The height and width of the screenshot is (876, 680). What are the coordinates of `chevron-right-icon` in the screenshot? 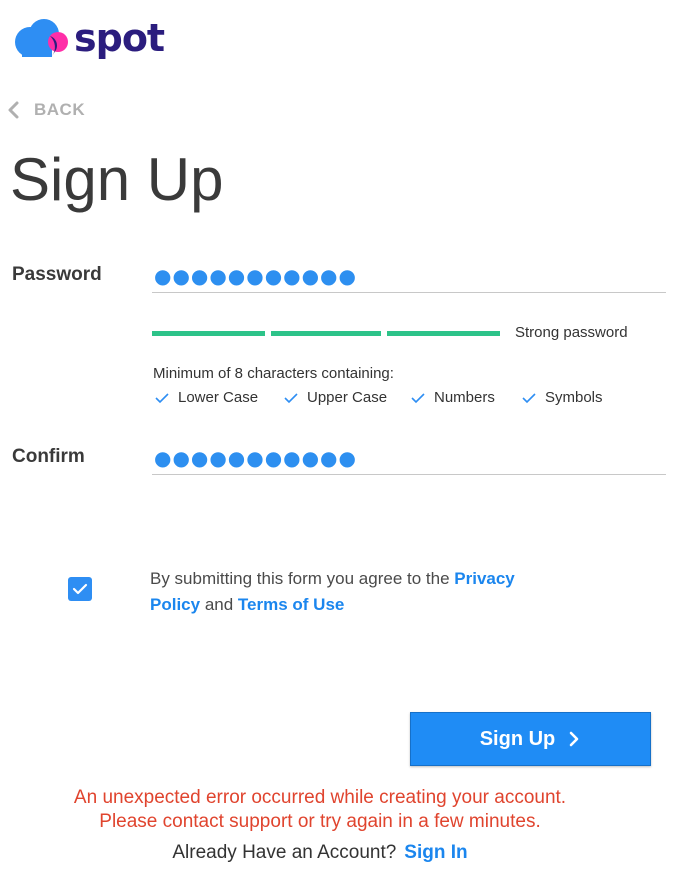 It's located at (574, 739).